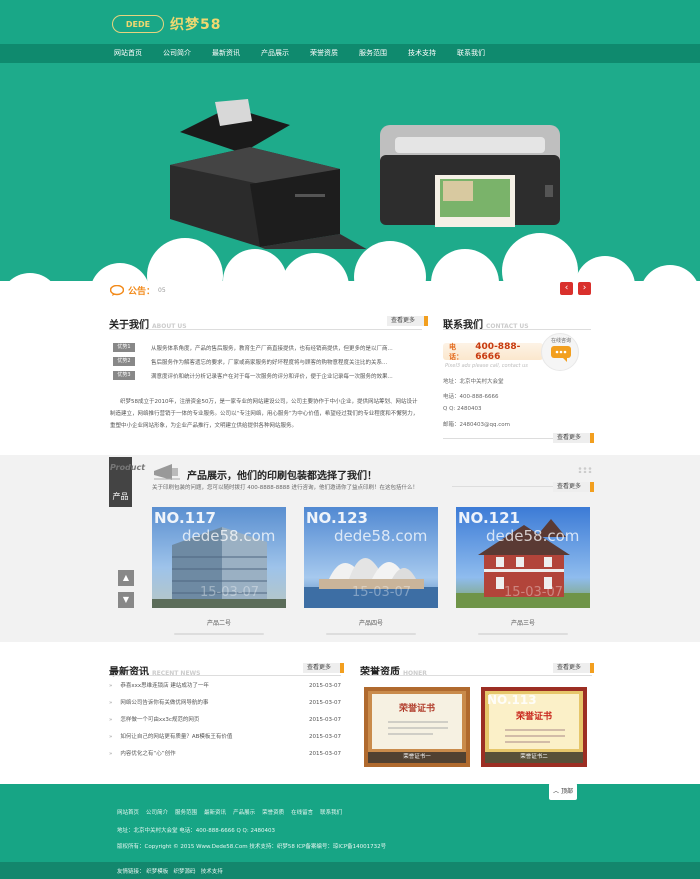 Image resolution: width=700 pixels, height=879 pixels. Describe the element at coordinates (471, 397) in the screenshot. I see `contact-tel: 电话：400-888-6666` at that location.